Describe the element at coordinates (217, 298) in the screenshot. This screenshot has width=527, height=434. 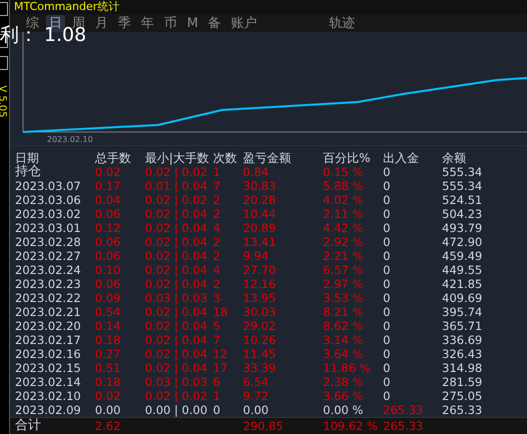
I see `table-cell-text: 3` at that location.